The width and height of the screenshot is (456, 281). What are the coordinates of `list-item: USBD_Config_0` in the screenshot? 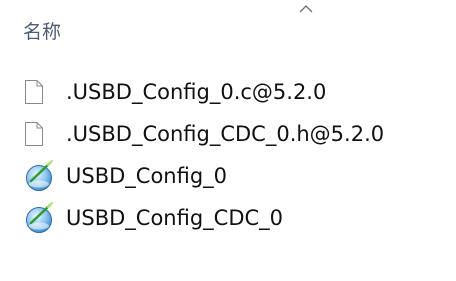 It's located at (230, 176).